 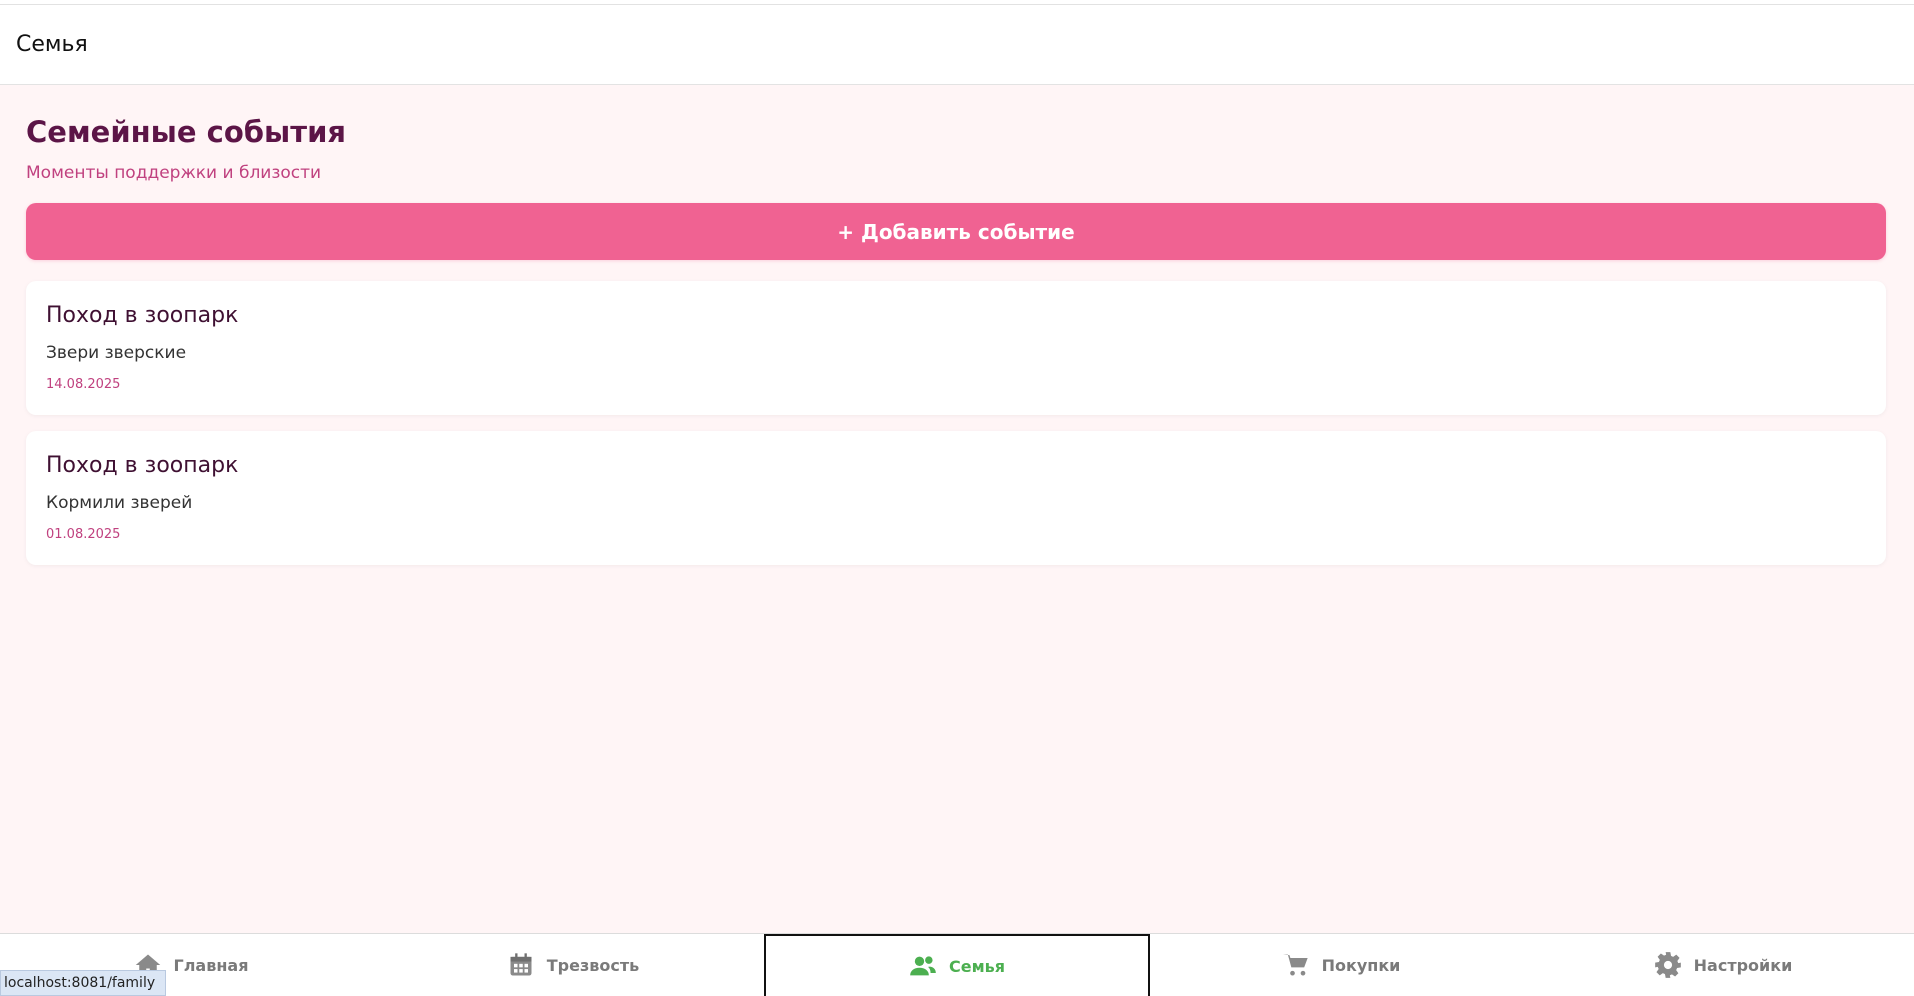 What do you see at coordinates (593, 965) in the screenshot?
I see `tab-label: Трезвость` at bounding box center [593, 965].